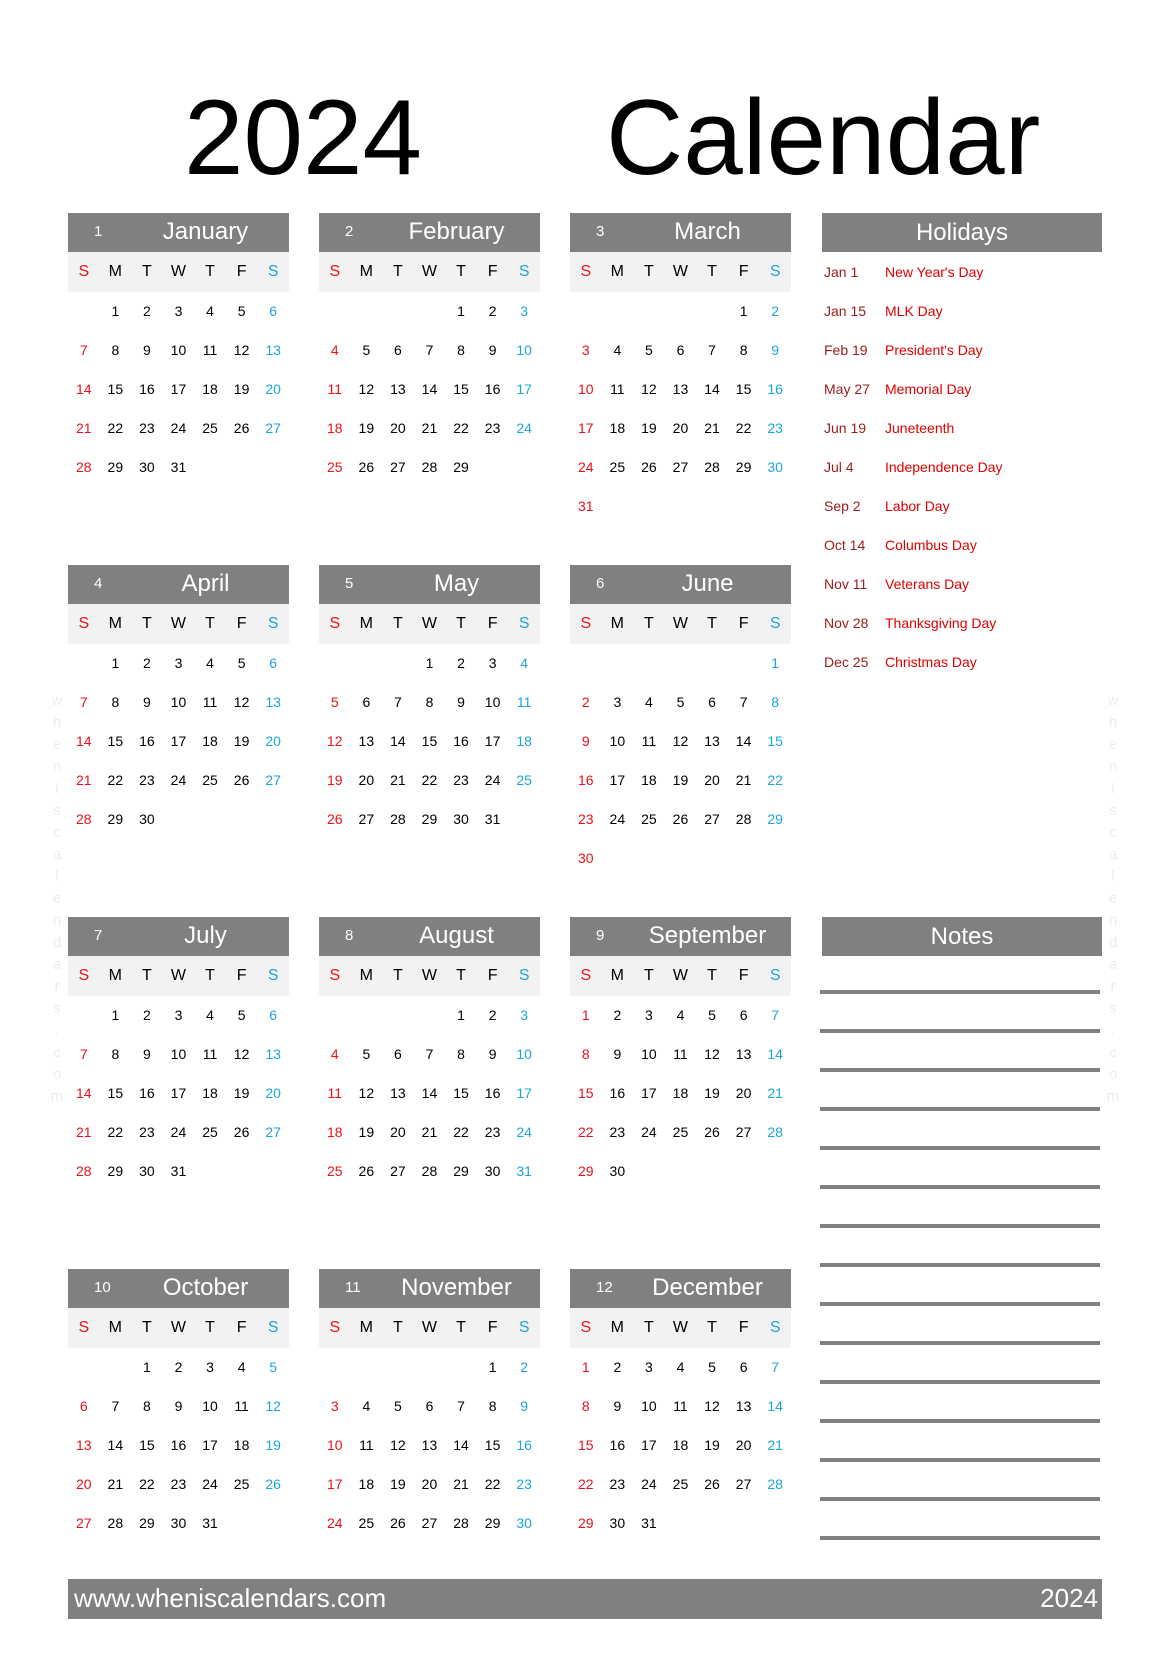 This screenshot has height=1654, width=1166. What do you see at coordinates (273, 663) in the screenshot?
I see `day-cell: 6` at bounding box center [273, 663].